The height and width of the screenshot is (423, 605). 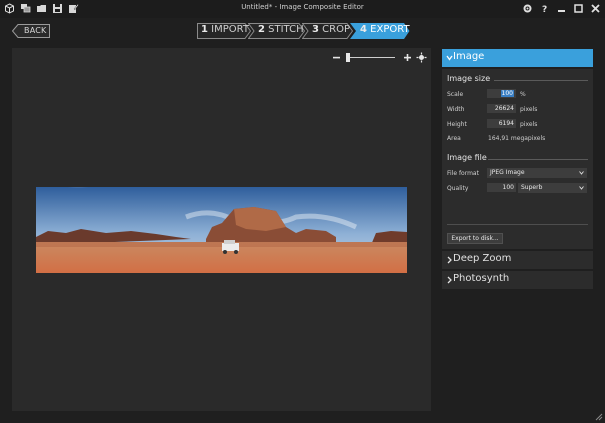 I want to click on quality-input: 100, so click(x=501, y=187).